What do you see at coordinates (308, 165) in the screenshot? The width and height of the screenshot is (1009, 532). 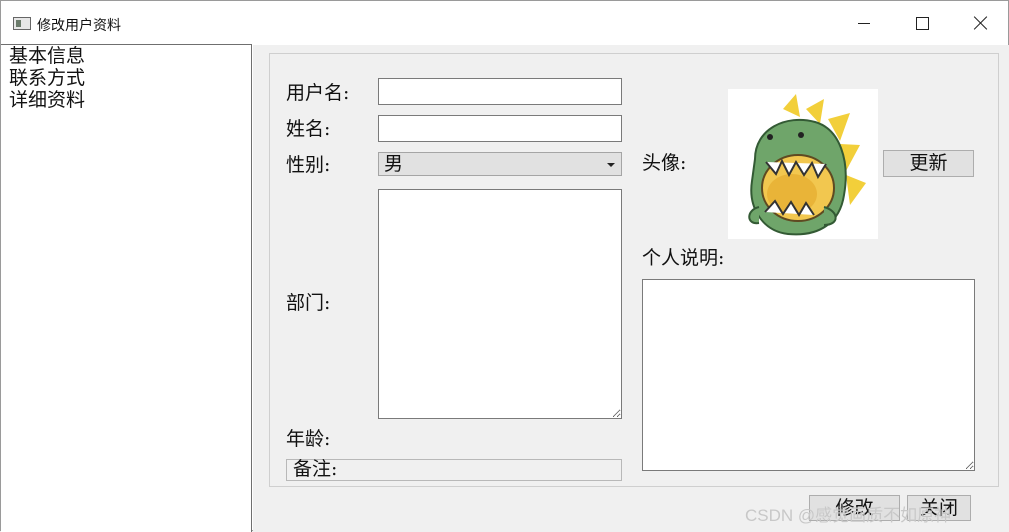 I see `gender-label: 性别:` at bounding box center [308, 165].